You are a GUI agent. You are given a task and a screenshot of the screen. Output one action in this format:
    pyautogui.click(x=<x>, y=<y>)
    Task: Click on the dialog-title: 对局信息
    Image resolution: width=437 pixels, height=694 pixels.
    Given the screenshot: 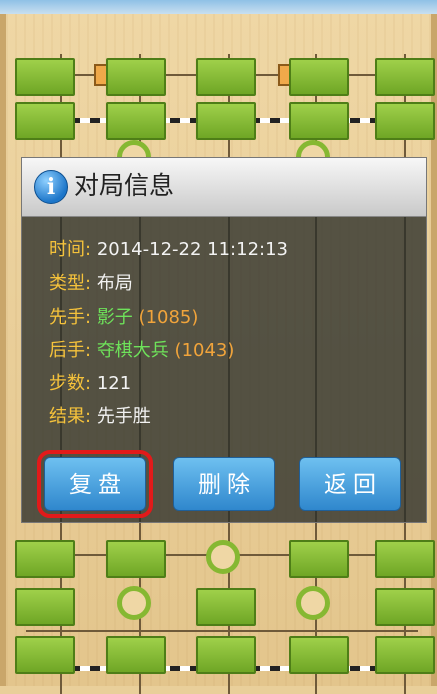 What is the action you would take?
    pyautogui.click(x=124, y=185)
    